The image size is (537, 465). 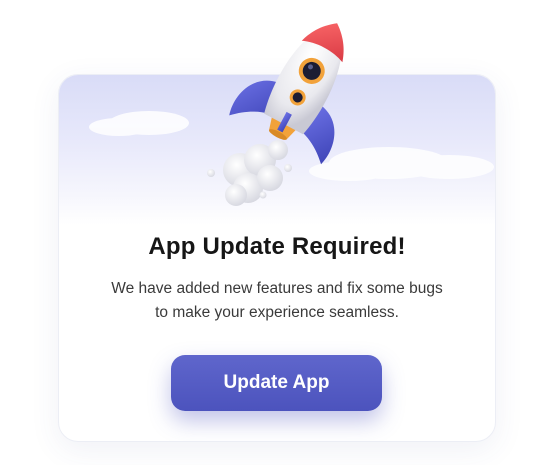 I want to click on rocket-icon, so click(x=275, y=114).